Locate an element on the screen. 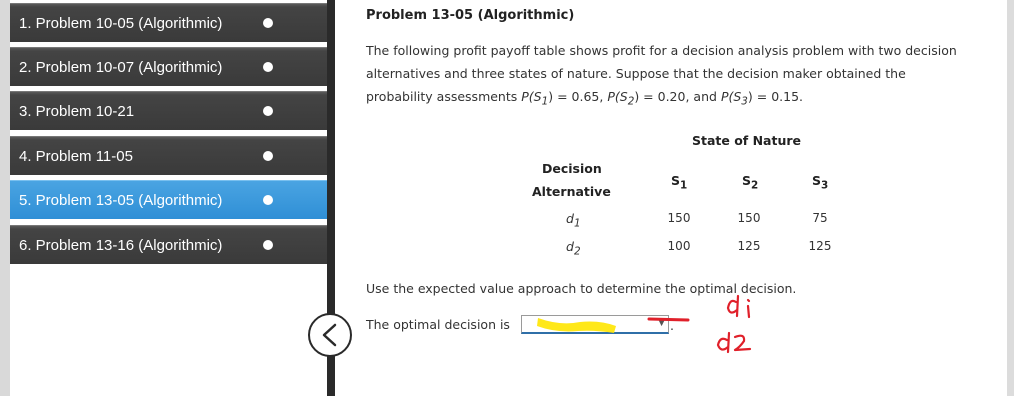  row-label-d1: d1 is located at coordinates (573, 220).